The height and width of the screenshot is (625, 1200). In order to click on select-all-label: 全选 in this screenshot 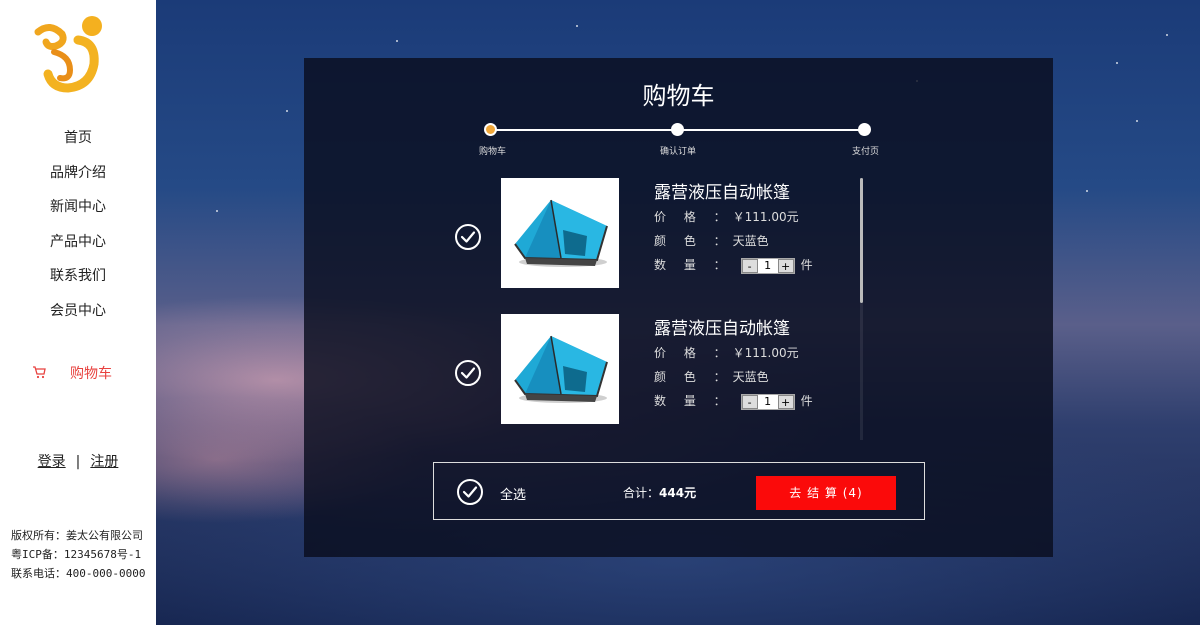, I will do `click(513, 493)`.